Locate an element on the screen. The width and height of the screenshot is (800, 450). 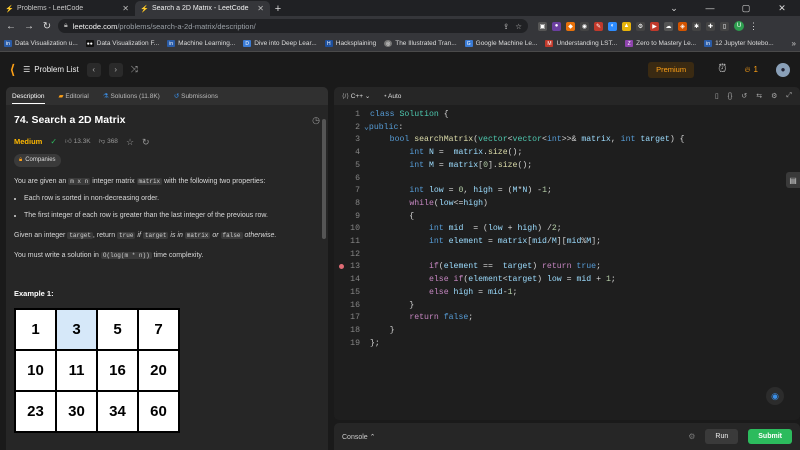
console-toggle: Console ⌃ is located at coordinates (359, 437).